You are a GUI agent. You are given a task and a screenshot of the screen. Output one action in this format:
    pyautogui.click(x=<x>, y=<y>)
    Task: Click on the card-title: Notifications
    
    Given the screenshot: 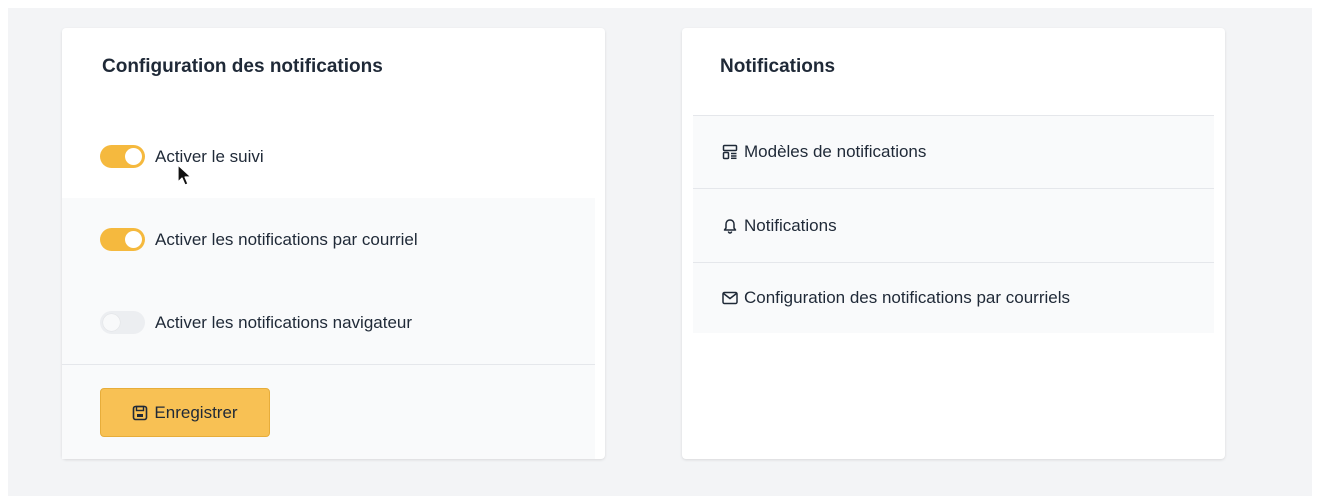 What is the action you would take?
    pyautogui.click(x=778, y=66)
    